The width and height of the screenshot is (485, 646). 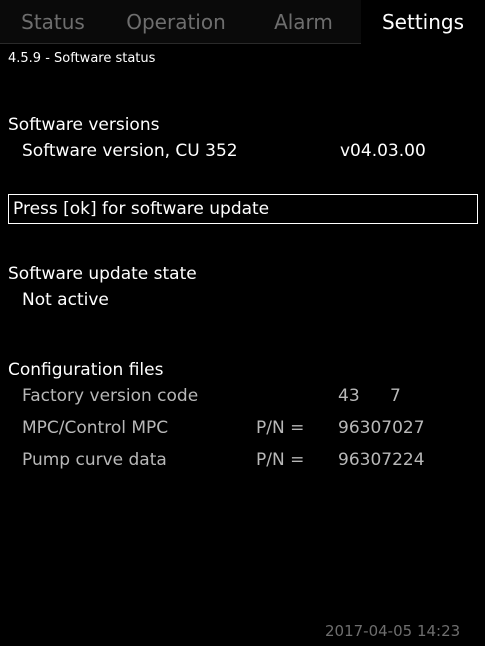 I want to click on pump-curve-pn-value: 96307224, so click(x=381, y=460).